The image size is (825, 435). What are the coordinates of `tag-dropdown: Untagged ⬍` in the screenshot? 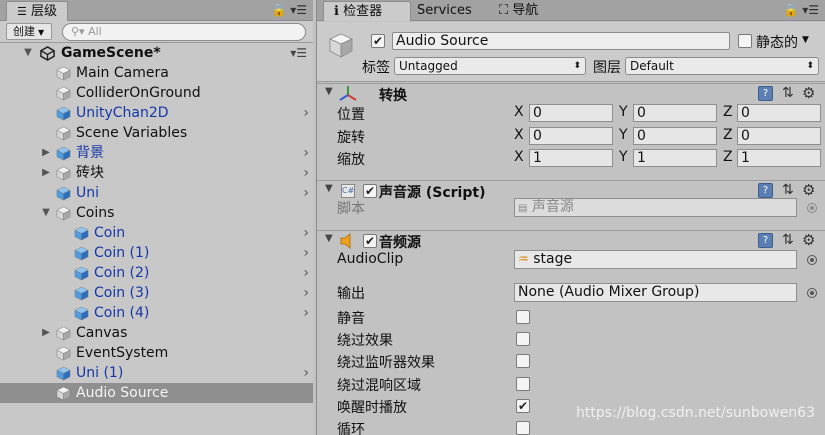 It's located at (490, 66).